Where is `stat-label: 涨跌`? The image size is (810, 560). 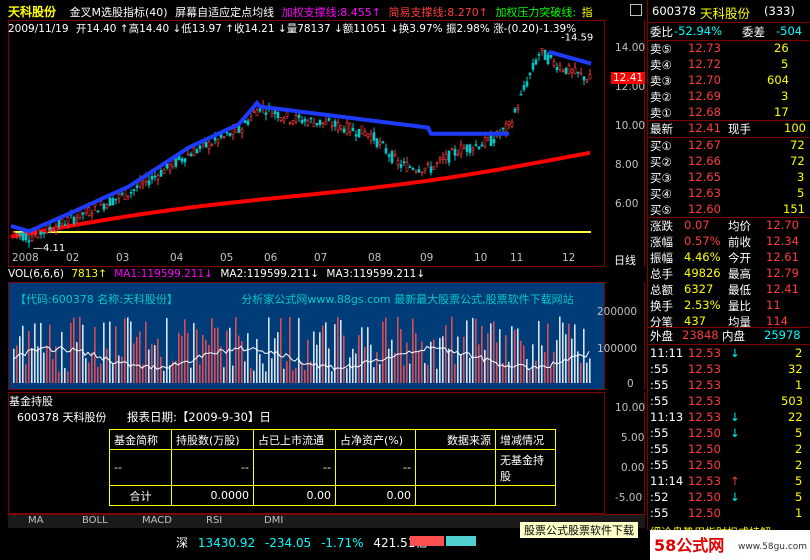
stat-label: 涨跌 is located at coordinates (661, 226).